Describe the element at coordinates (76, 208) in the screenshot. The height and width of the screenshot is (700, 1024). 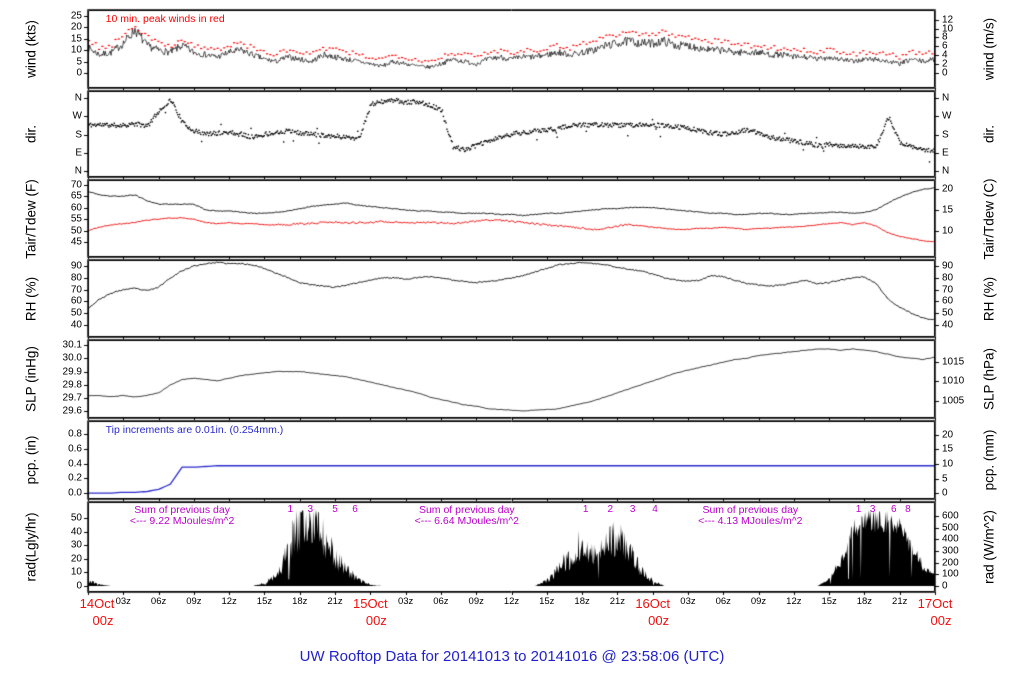
I see `ytick-left-tair: 60` at that location.